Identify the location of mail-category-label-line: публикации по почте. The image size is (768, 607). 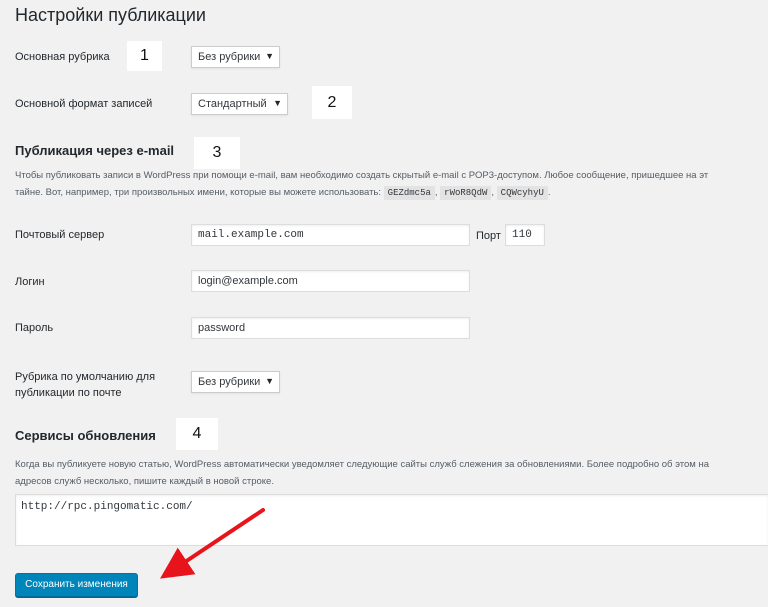
(68, 393).